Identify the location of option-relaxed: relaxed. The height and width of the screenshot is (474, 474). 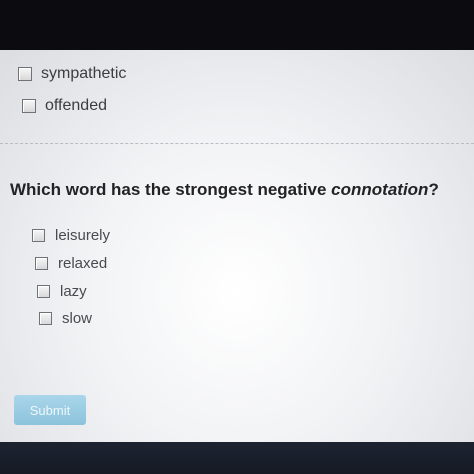
(71, 263).